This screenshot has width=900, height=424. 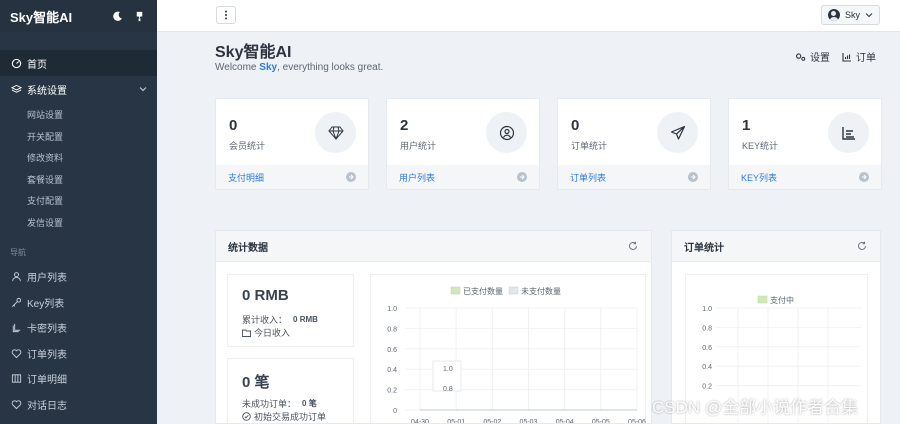 I want to click on check-circle-icon, so click(x=246, y=416).